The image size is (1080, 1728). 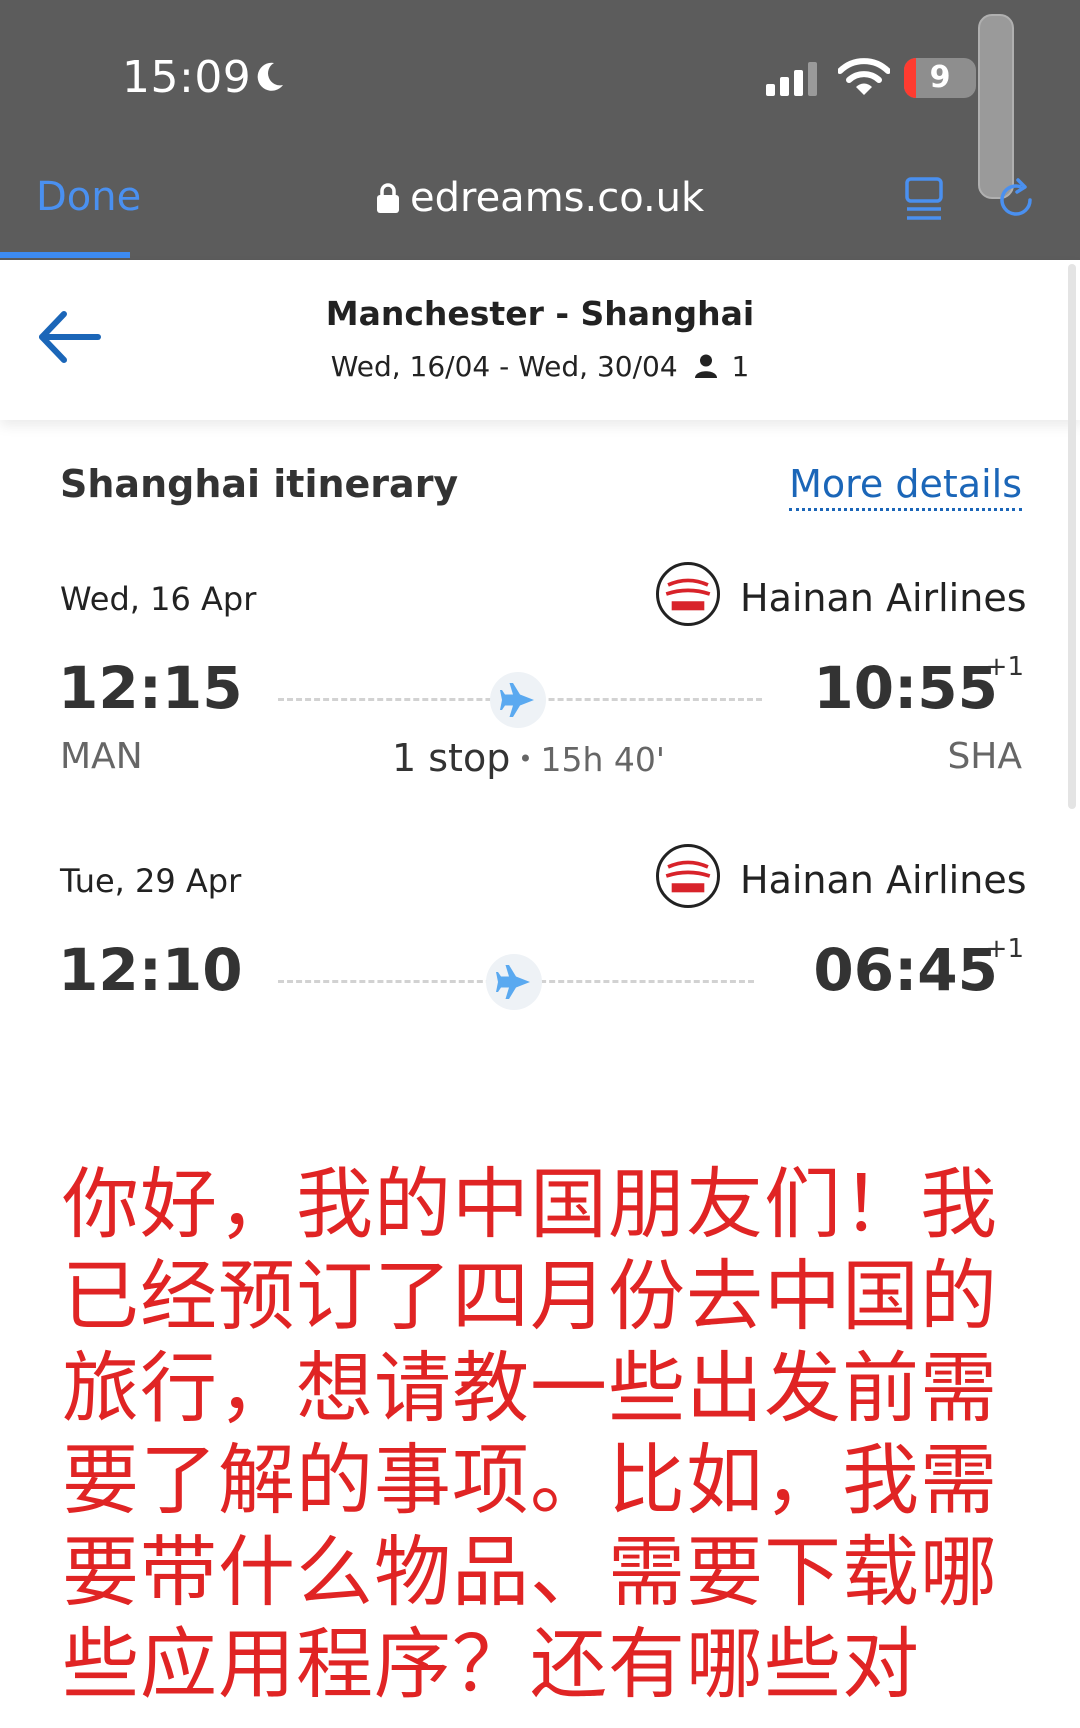 I want to click on leg-date: Wed, 16 Apr, so click(x=158, y=599).